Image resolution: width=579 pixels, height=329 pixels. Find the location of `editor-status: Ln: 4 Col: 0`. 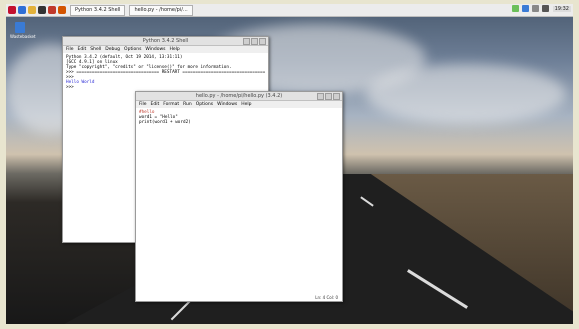

editor-status: Ln: 4 Col: 0 is located at coordinates (326, 297).